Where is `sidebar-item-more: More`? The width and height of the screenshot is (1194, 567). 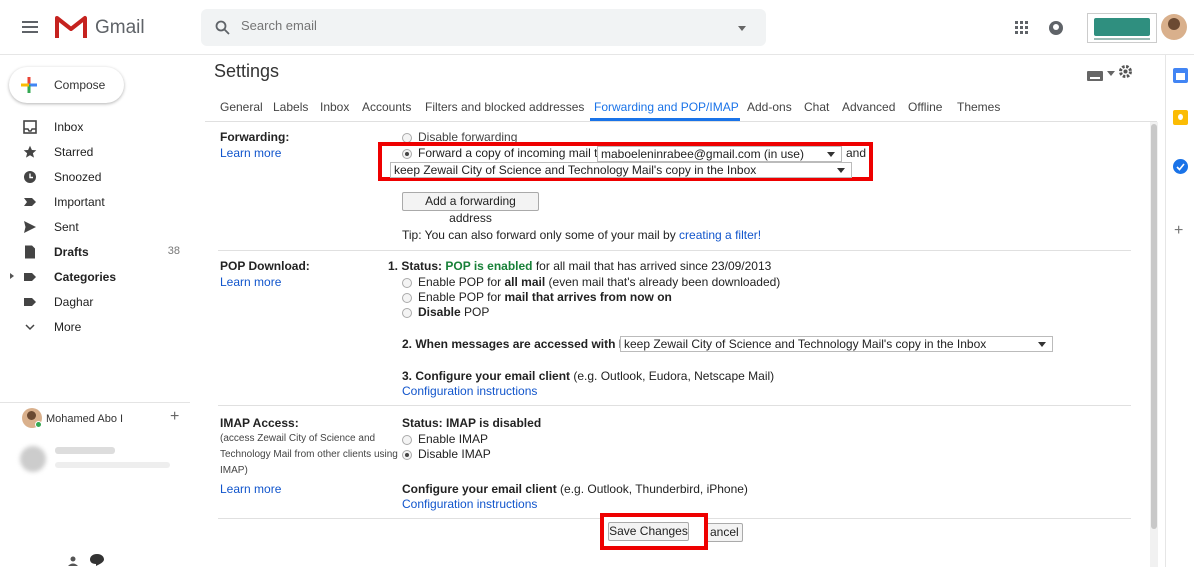
sidebar-item-more: More is located at coordinates (95, 327).